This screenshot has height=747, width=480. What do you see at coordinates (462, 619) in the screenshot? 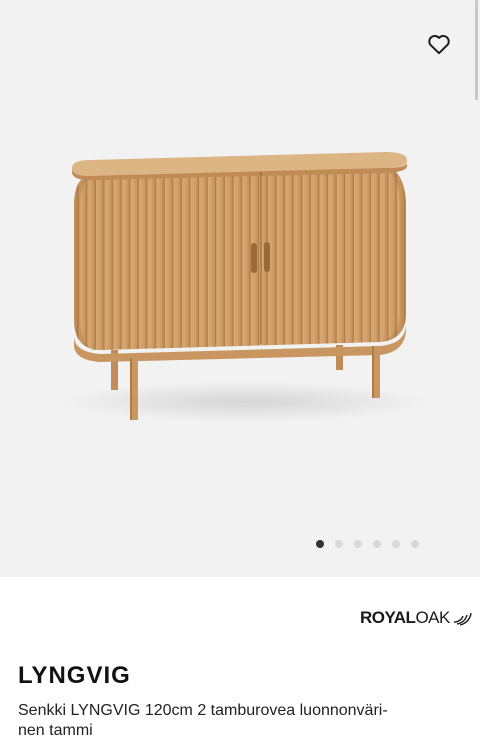
I see `brand-arc-icon` at bounding box center [462, 619].